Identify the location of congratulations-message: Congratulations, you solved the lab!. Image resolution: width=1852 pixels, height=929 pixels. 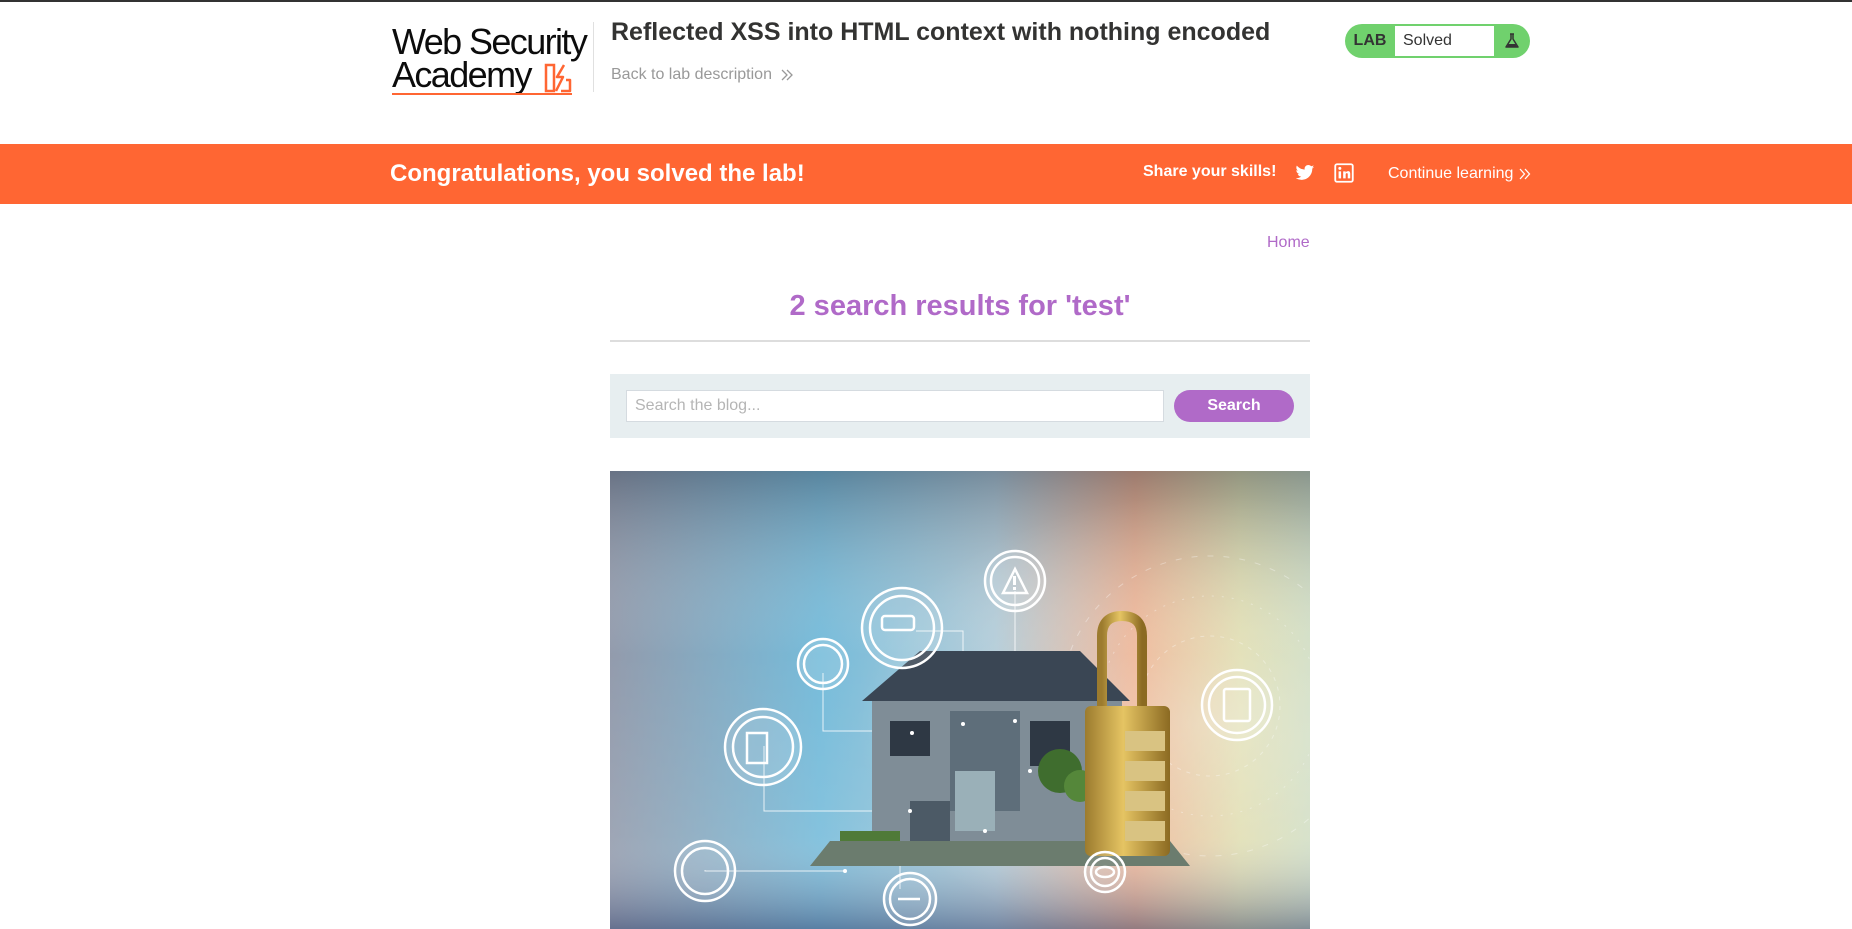
(597, 173).